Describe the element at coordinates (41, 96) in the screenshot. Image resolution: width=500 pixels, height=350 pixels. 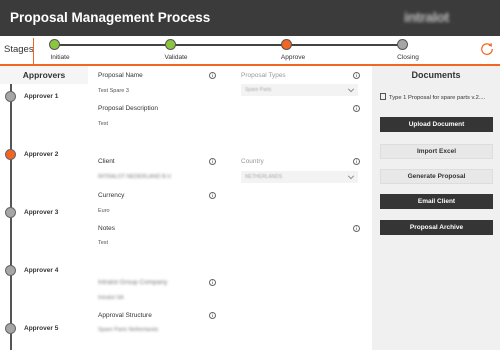
I see `approver-label-1: Approver 1` at that location.